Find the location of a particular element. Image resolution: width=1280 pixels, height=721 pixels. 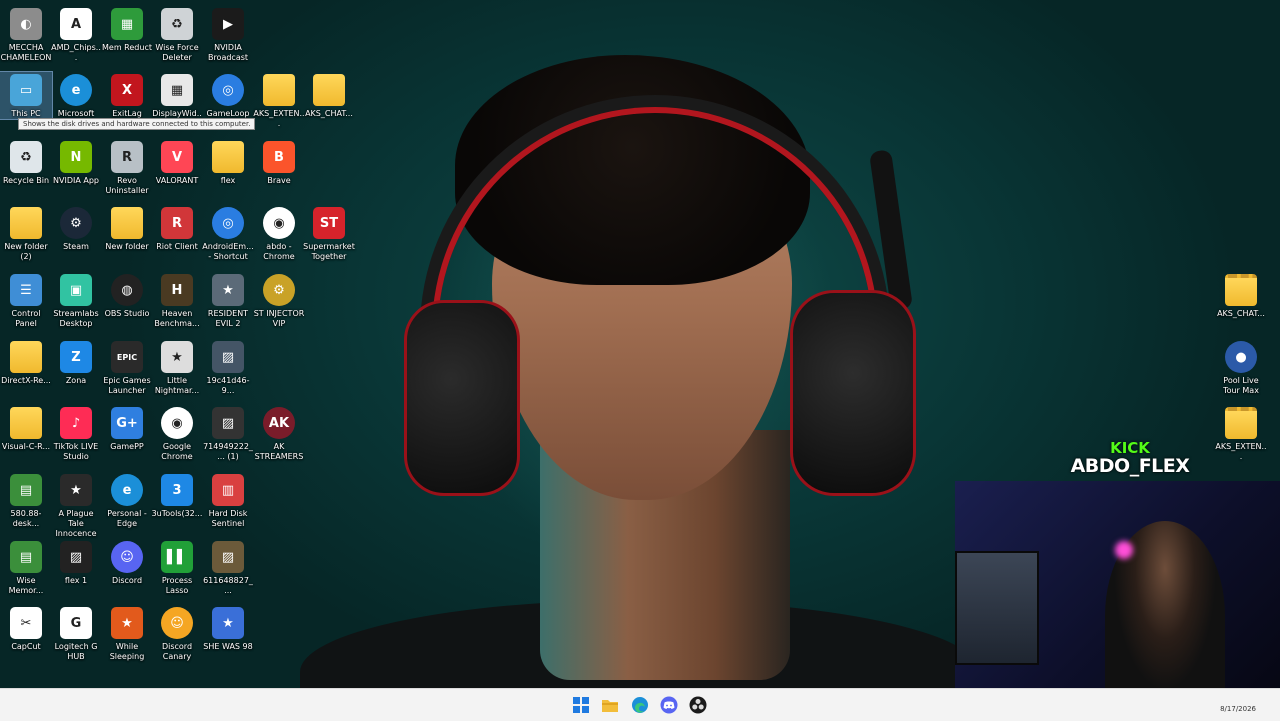

start-icon is located at coordinates (581, 705).